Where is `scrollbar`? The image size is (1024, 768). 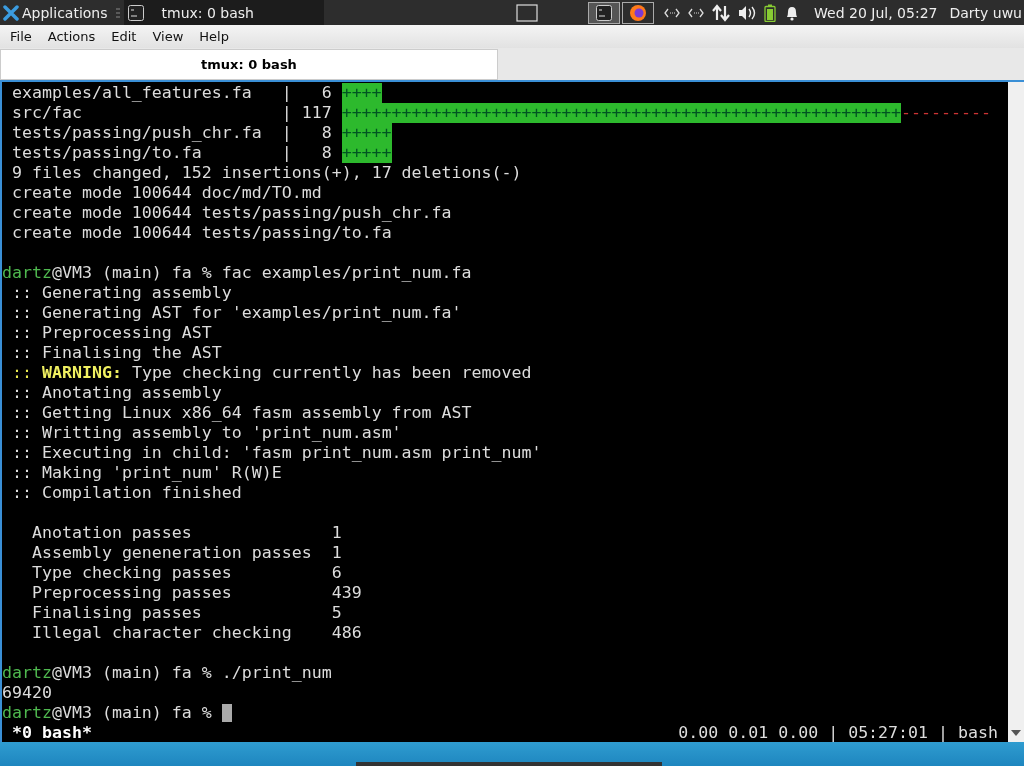
scrollbar is located at coordinates (1016, 412).